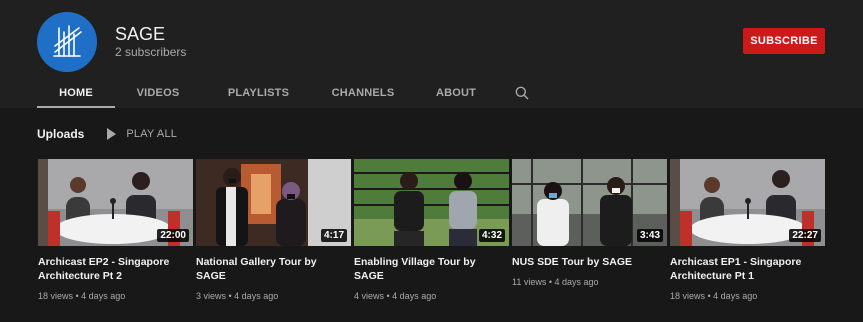  What do you see at coordinates (431, 202) in the screenshot?
I see `video-thumbnail: 4:32` at bounding box center [431, 202].